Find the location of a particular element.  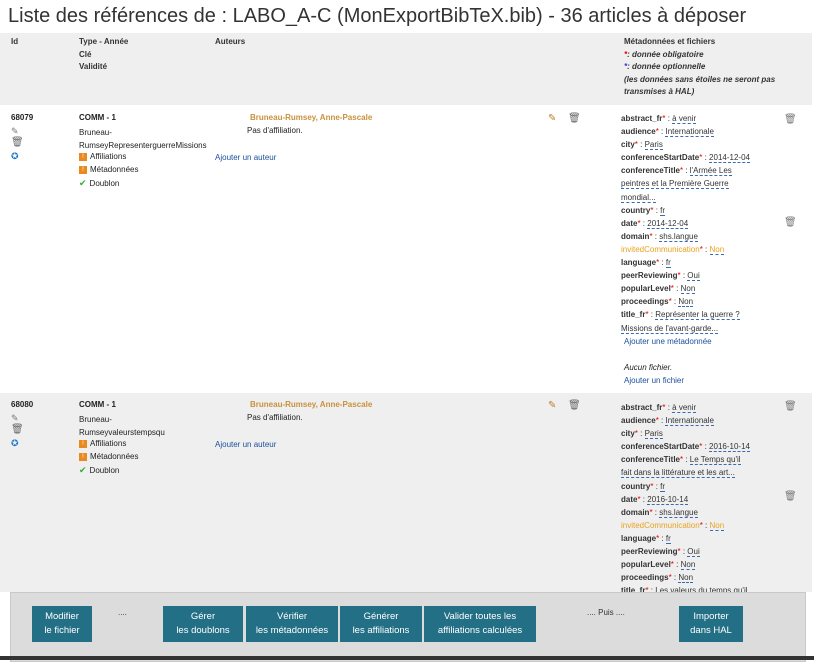

header-id: Id is located at coordinates (15, 41).